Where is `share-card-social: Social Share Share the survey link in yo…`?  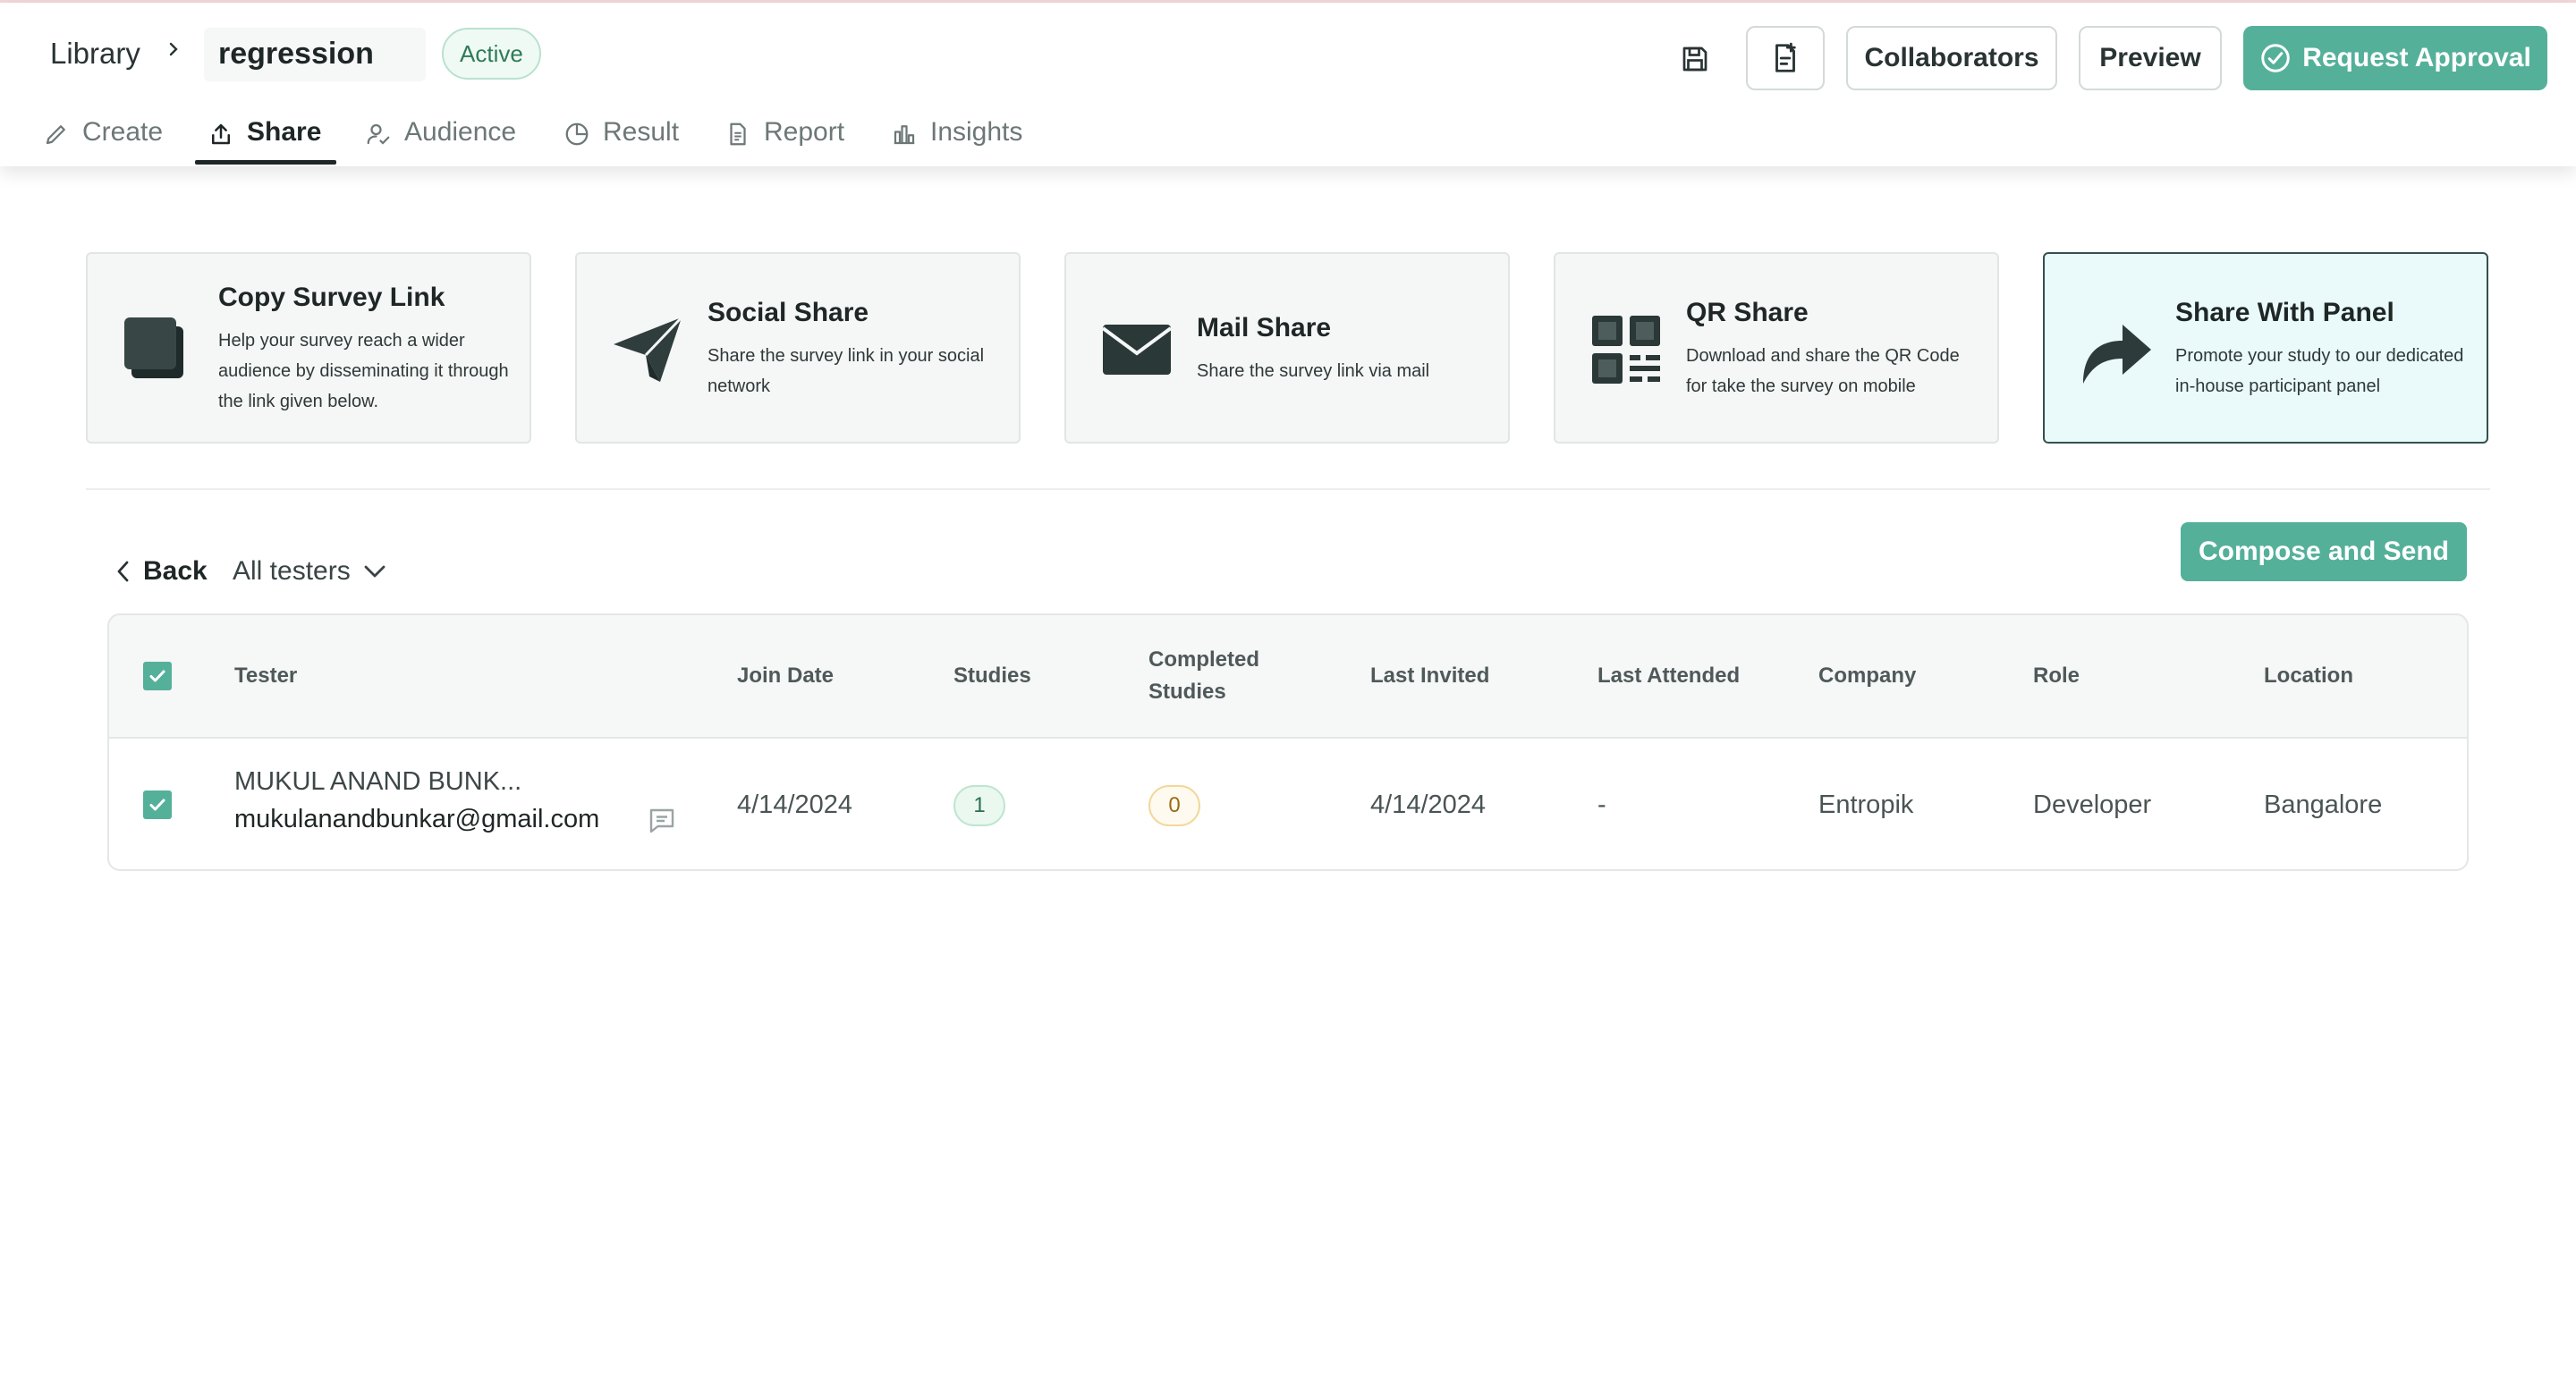 share-card-social: Social Share Share the survey link in yo… is located at coordinates (798, 348).